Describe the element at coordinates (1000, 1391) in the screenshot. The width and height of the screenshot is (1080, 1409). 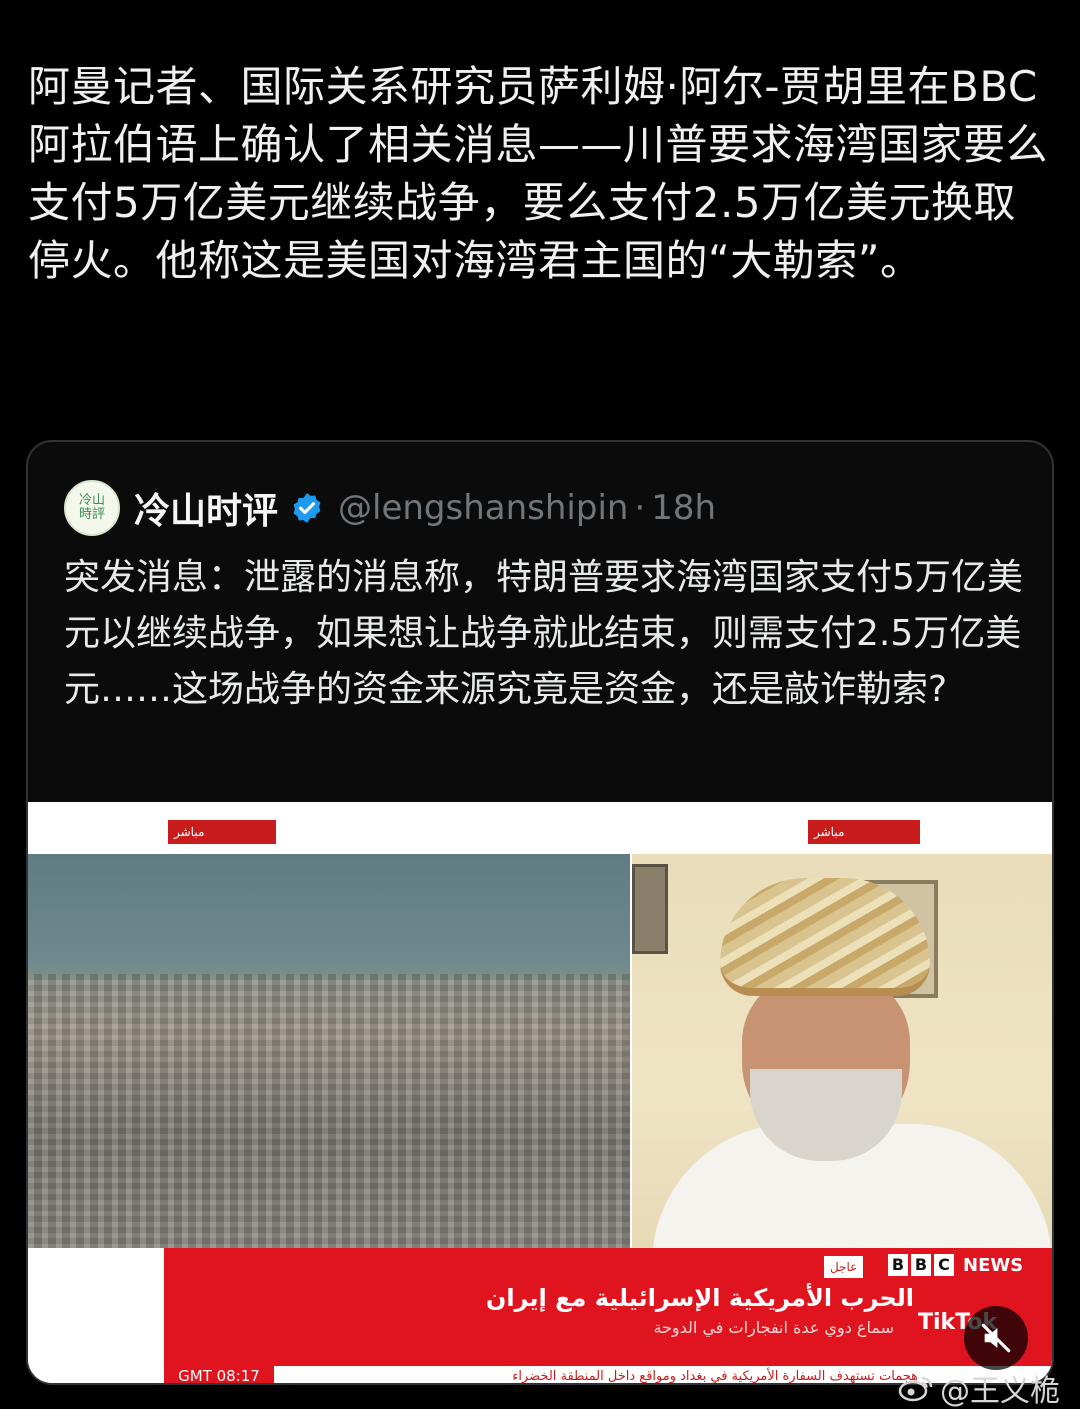
I see `watermark-text: @王义桅` at that location.